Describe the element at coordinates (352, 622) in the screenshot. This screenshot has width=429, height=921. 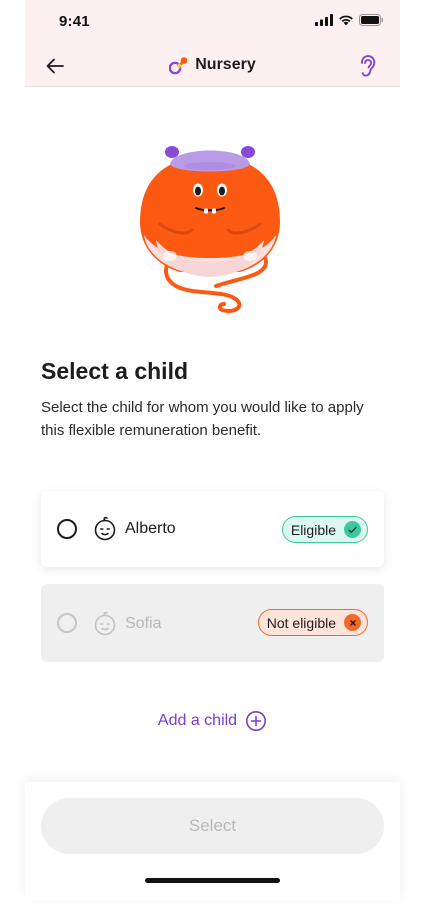
I see `close-icon` at that location.